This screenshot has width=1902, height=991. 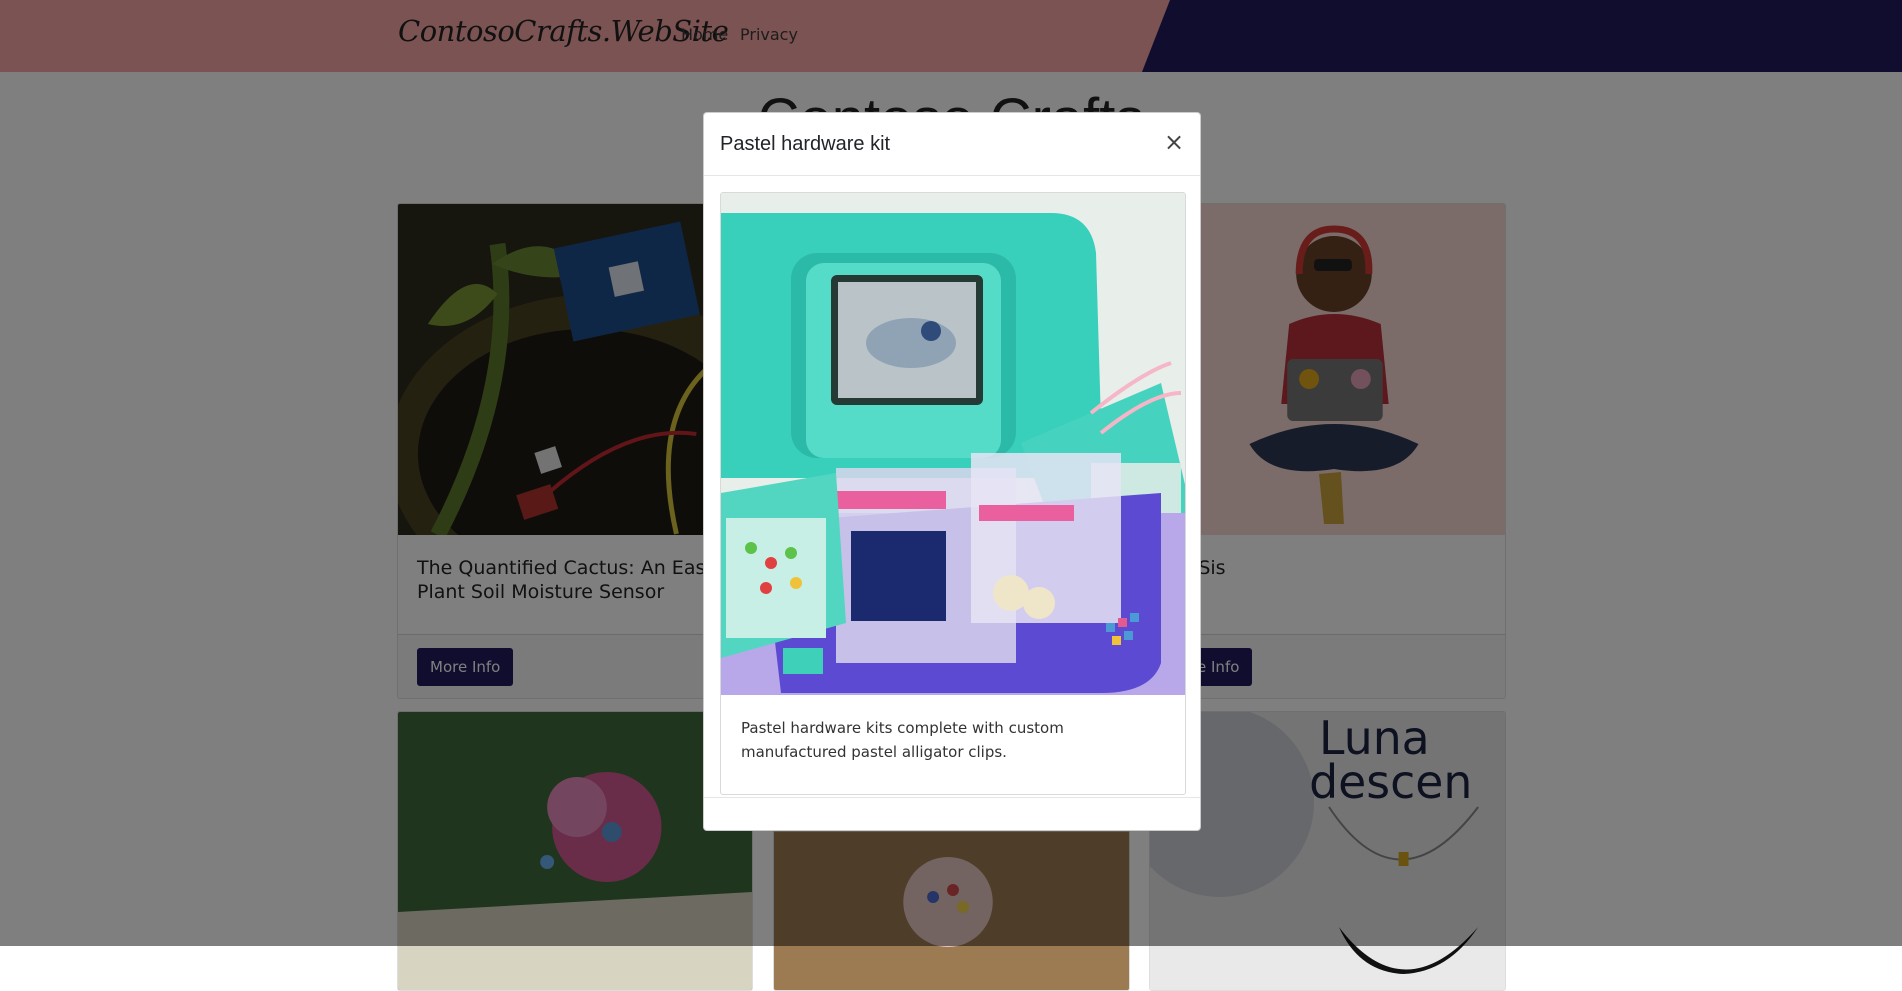 I want to click on close-icon: ×, so click(x=1174, y=142).